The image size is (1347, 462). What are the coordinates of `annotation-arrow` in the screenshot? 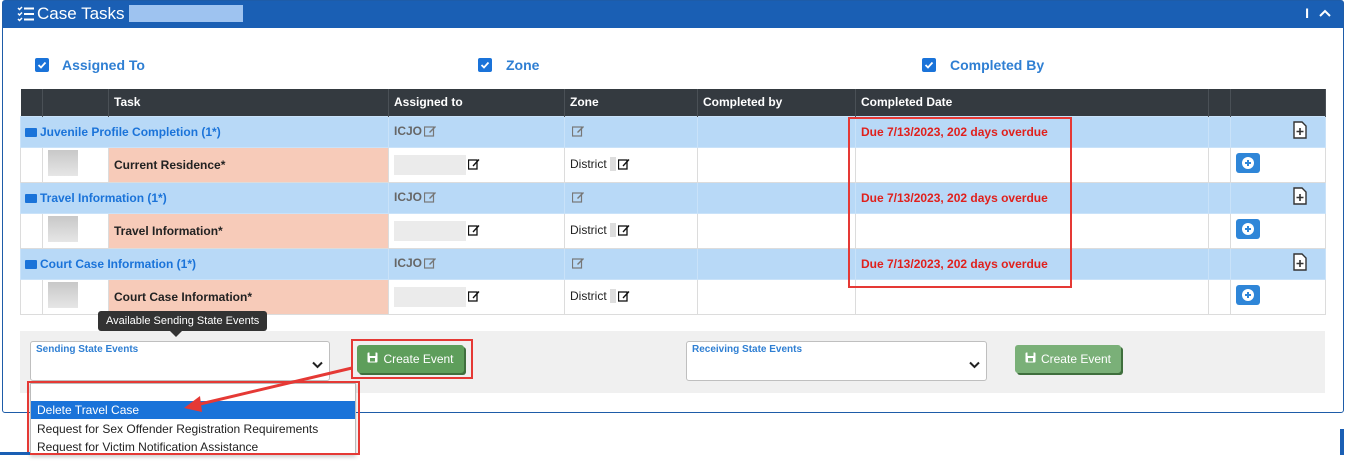 It's located at (268, 389).